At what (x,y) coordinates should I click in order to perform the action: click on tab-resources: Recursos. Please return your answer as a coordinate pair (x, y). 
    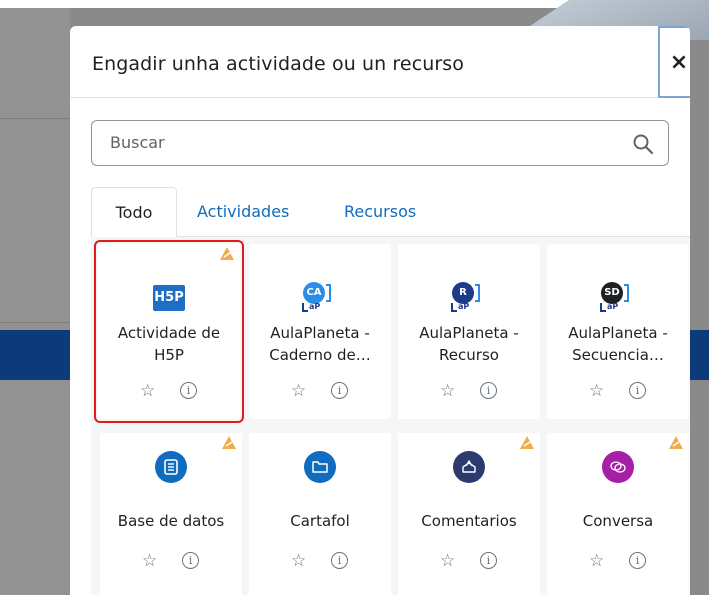
    Looking at the image, I should click on (380, 212).